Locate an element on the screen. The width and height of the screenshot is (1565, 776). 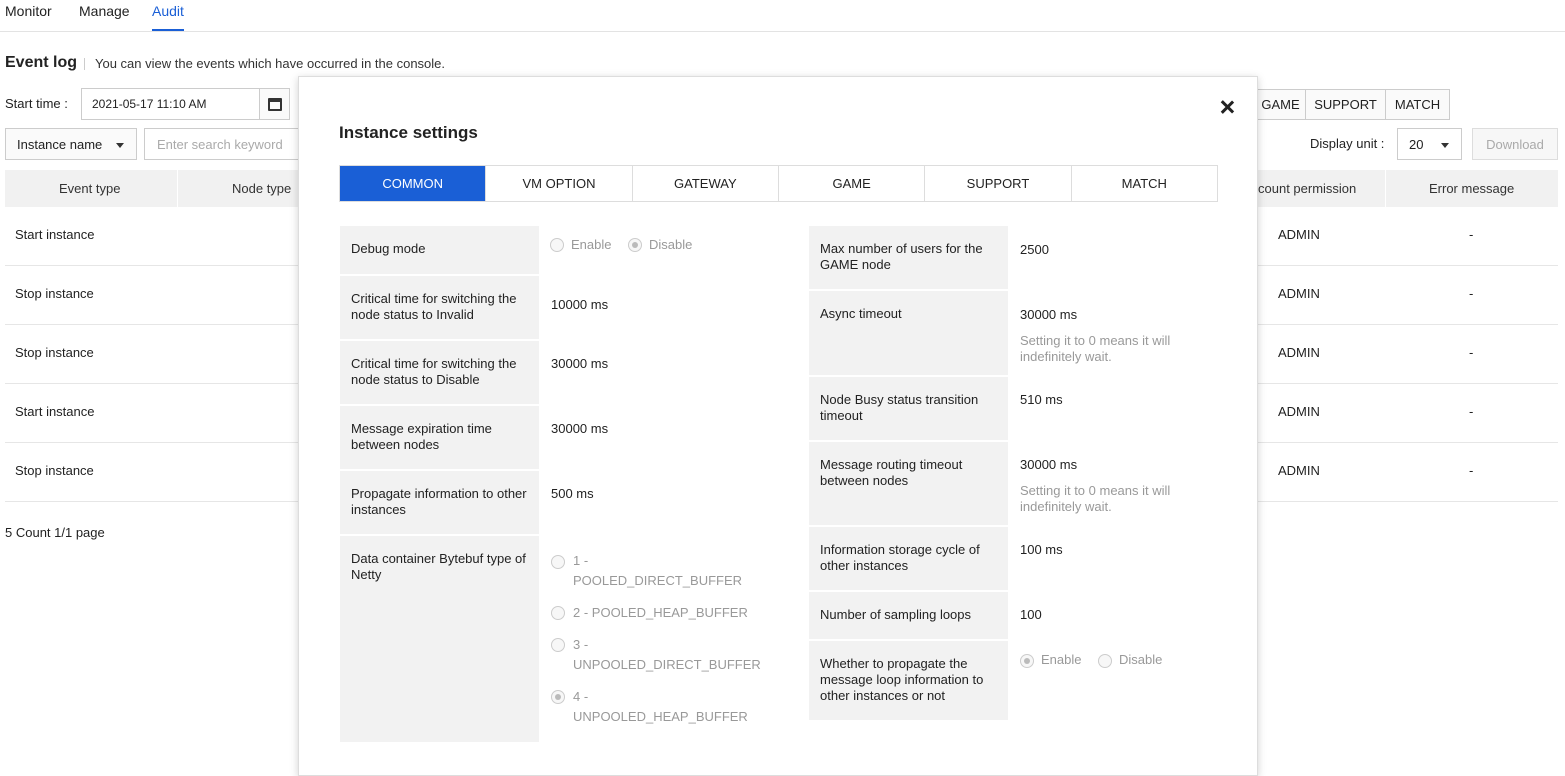
radio-label: 4 - UNPOOLED_HEAP_BUFFER is located at coordinates (660, 706).